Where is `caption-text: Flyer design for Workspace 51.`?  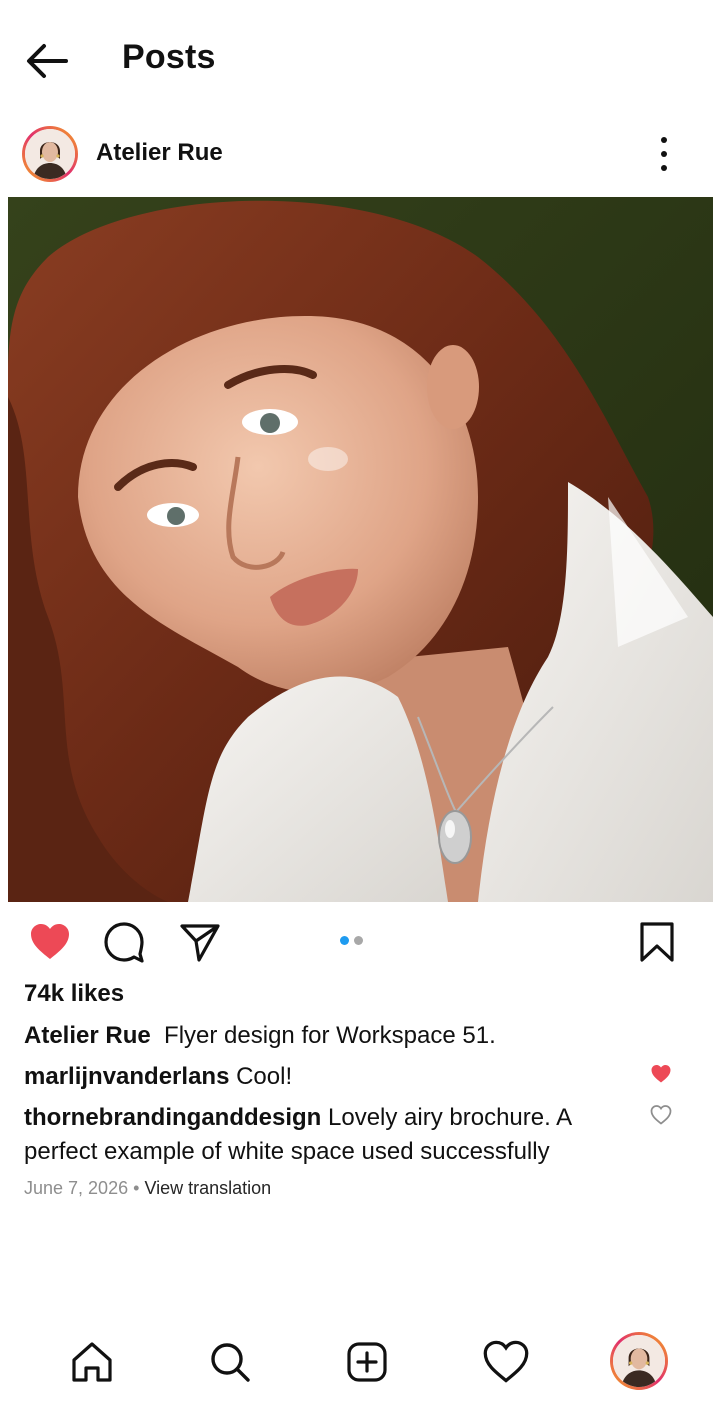 caption-text: Flyer design for Workspace 51. is located at coordinates (330, 1035).